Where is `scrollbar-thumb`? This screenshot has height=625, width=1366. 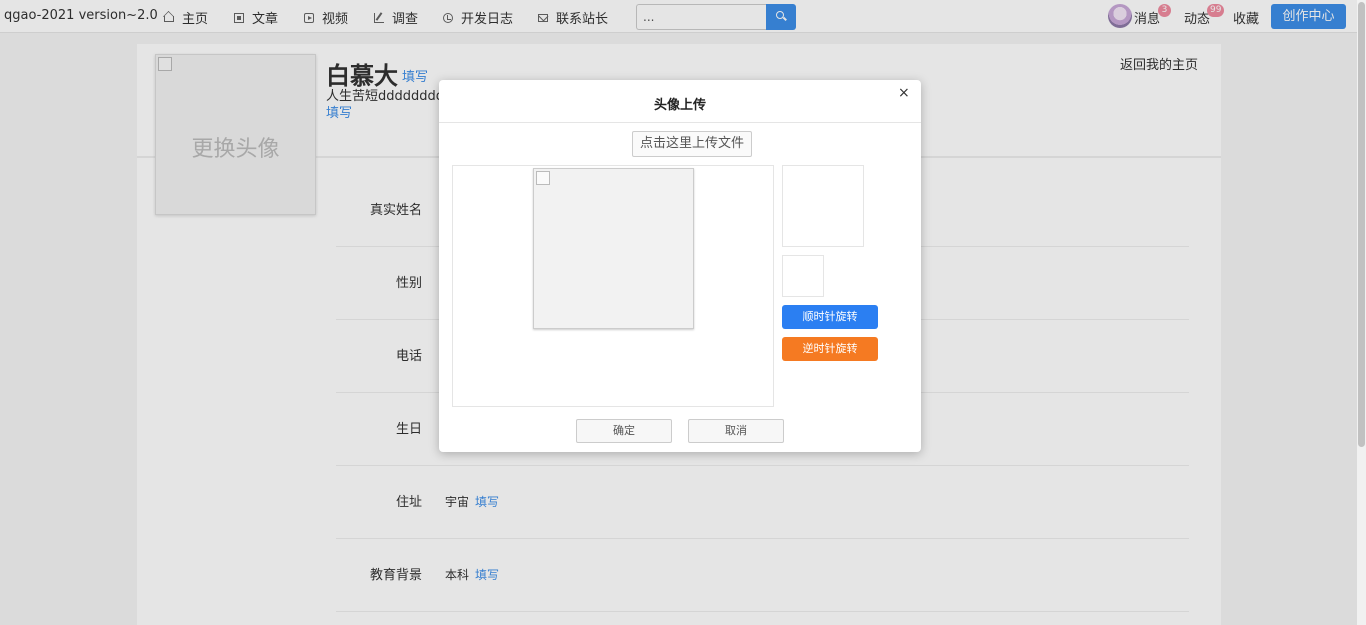
scrollbar-thumb is located at coordinates (1361, 224).